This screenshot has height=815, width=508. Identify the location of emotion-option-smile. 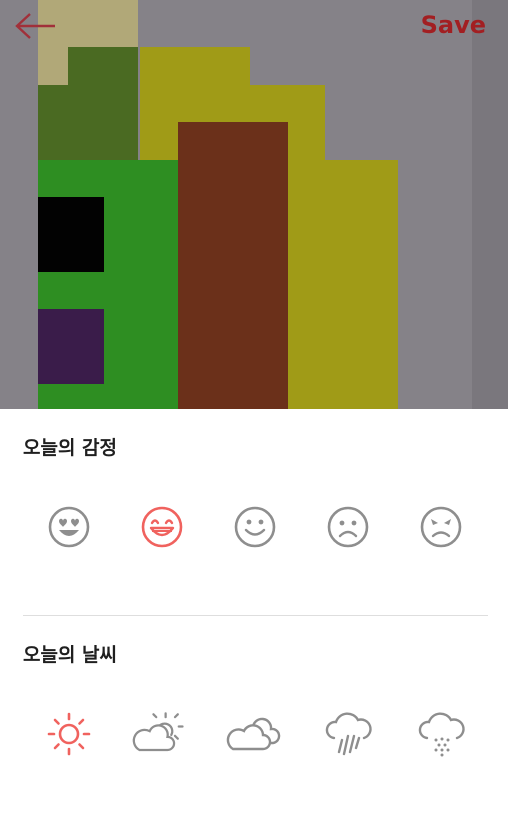
(255, 527).